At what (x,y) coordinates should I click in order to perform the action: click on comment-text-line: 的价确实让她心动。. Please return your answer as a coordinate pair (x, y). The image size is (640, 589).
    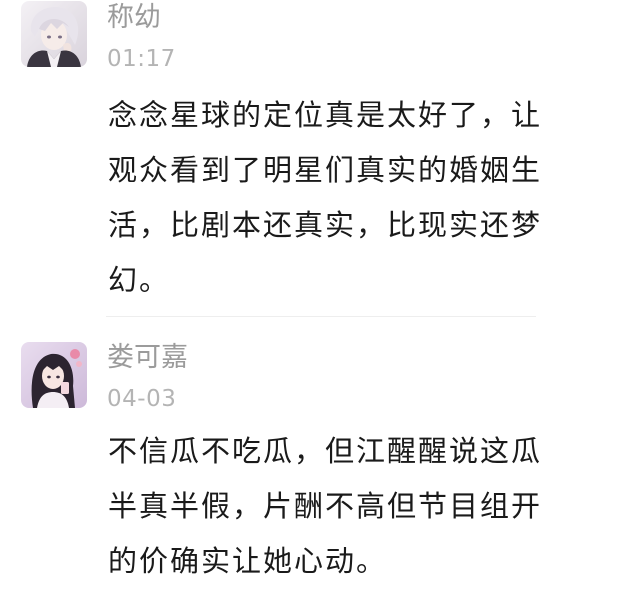
    Looking at the image, I should click on (248, 561).